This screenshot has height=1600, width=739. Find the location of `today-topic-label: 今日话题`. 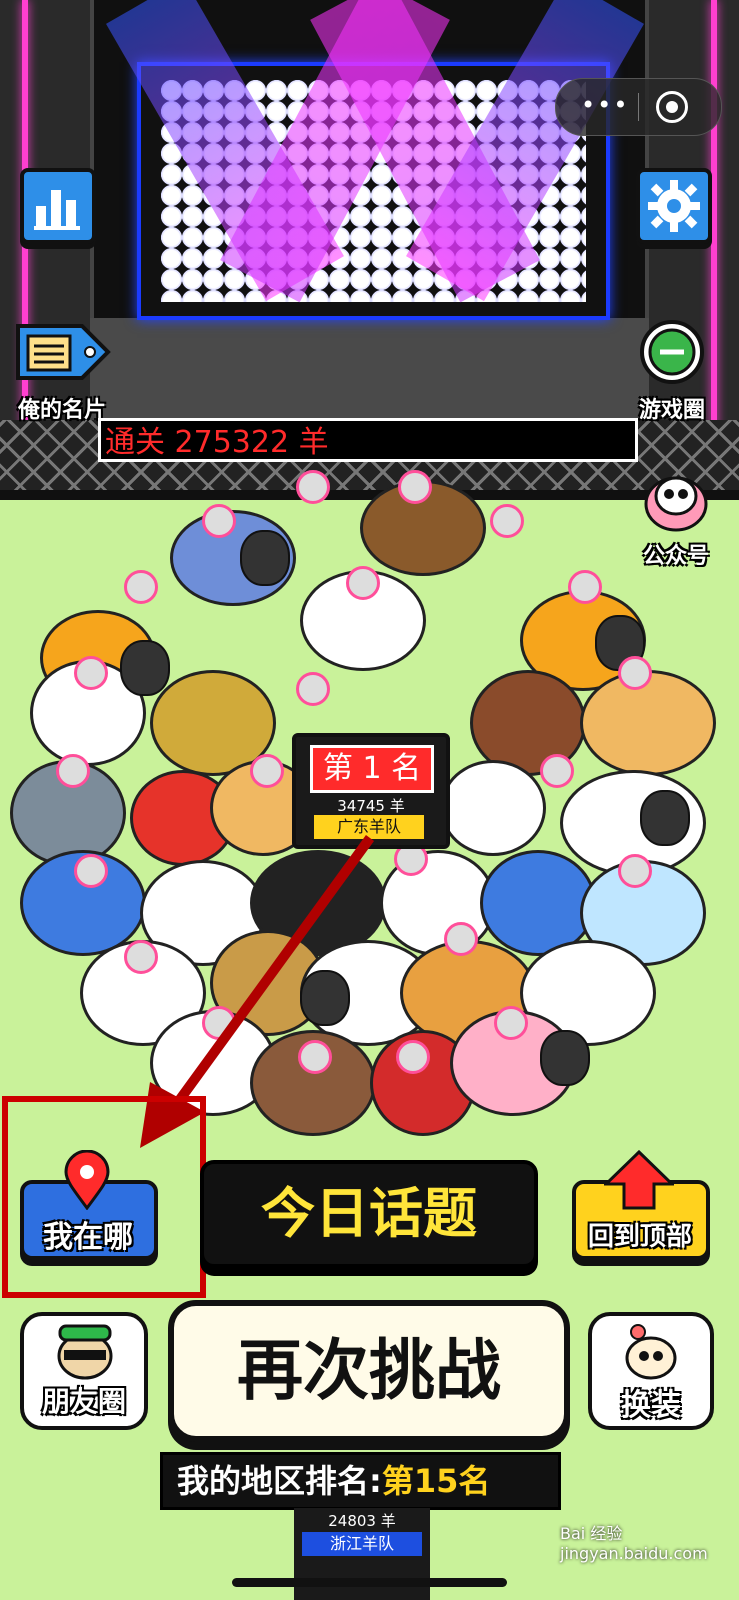

today-topic-label: 今日话题 is located at coordinates (369, 1213).